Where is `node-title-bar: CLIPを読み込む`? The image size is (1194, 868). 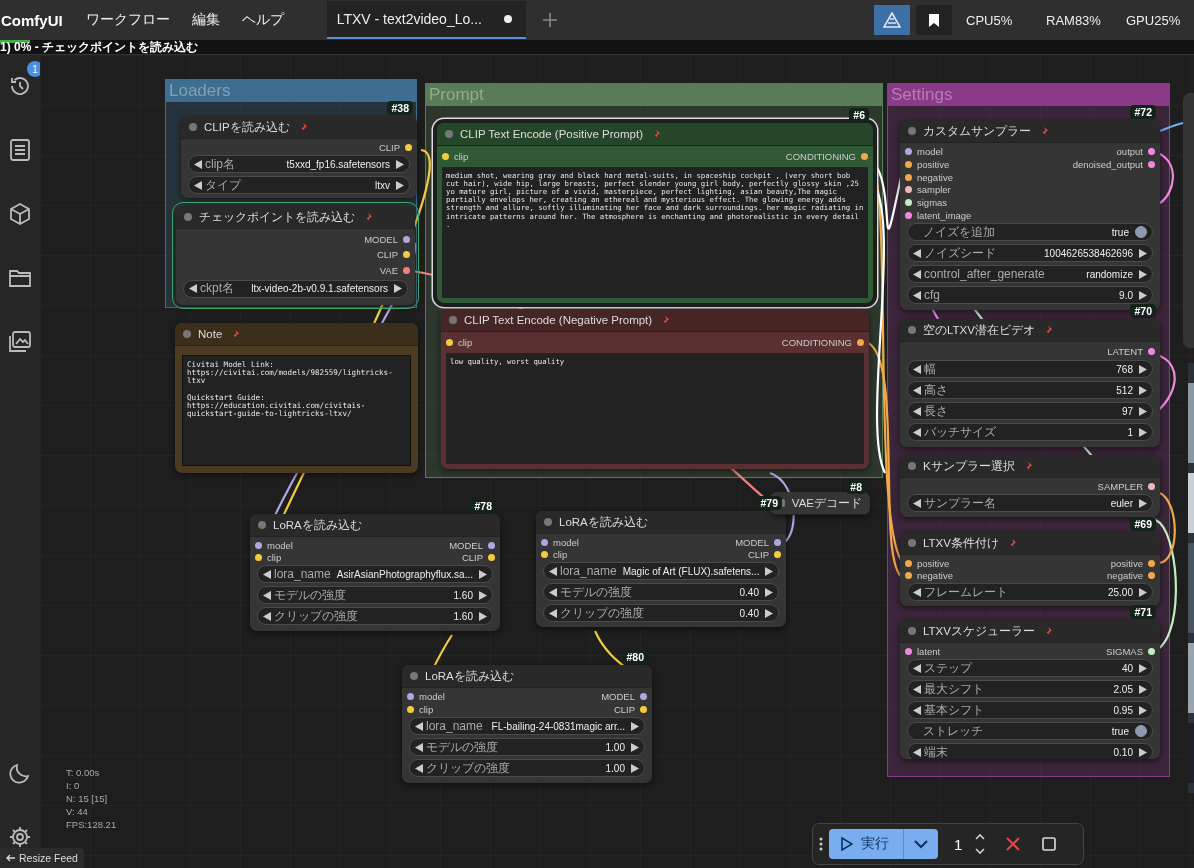 node-title-bar: CLIPを読み込む is located at coordinates (299, 127).